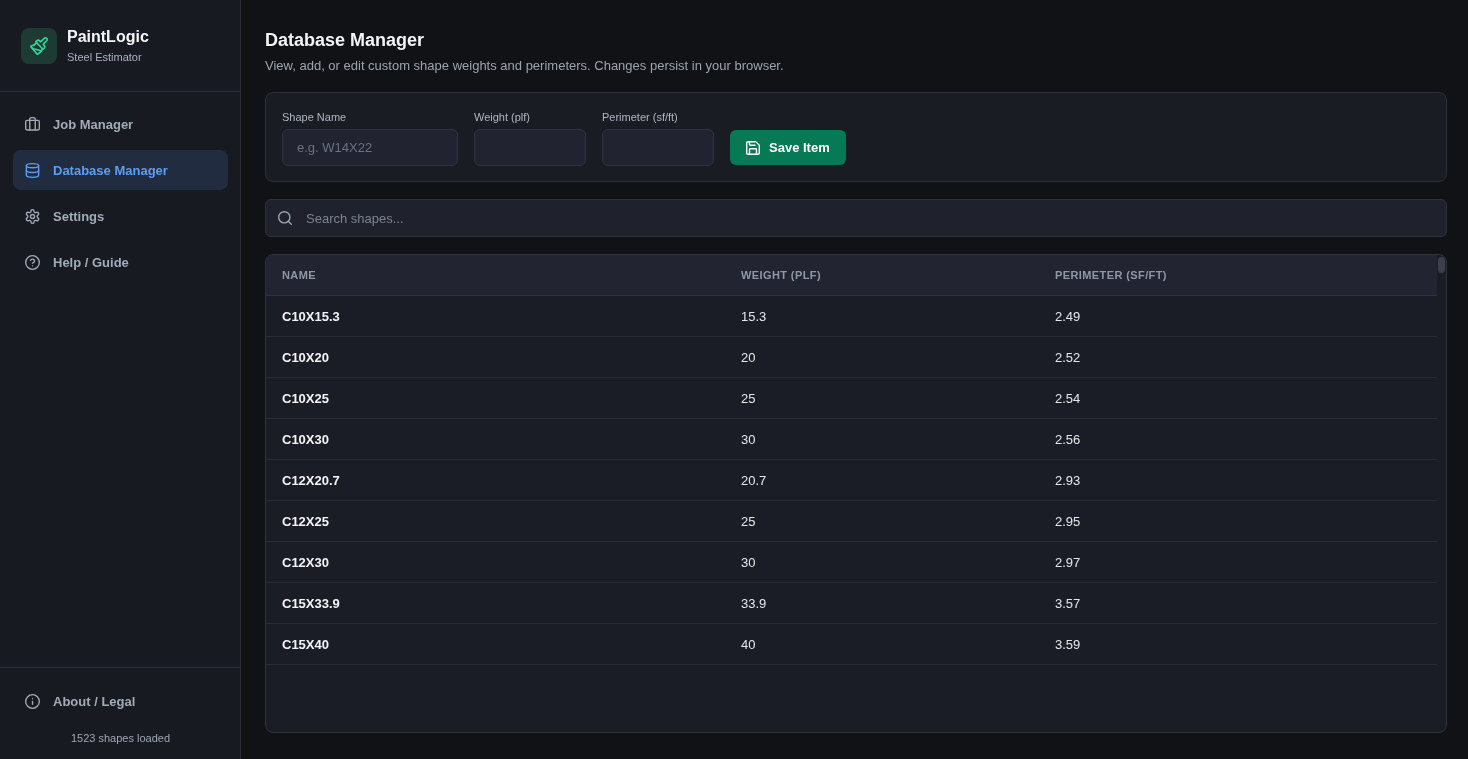 This screenshot has height=759, width=1468. I want to click on search-icon, so click(285, 218).